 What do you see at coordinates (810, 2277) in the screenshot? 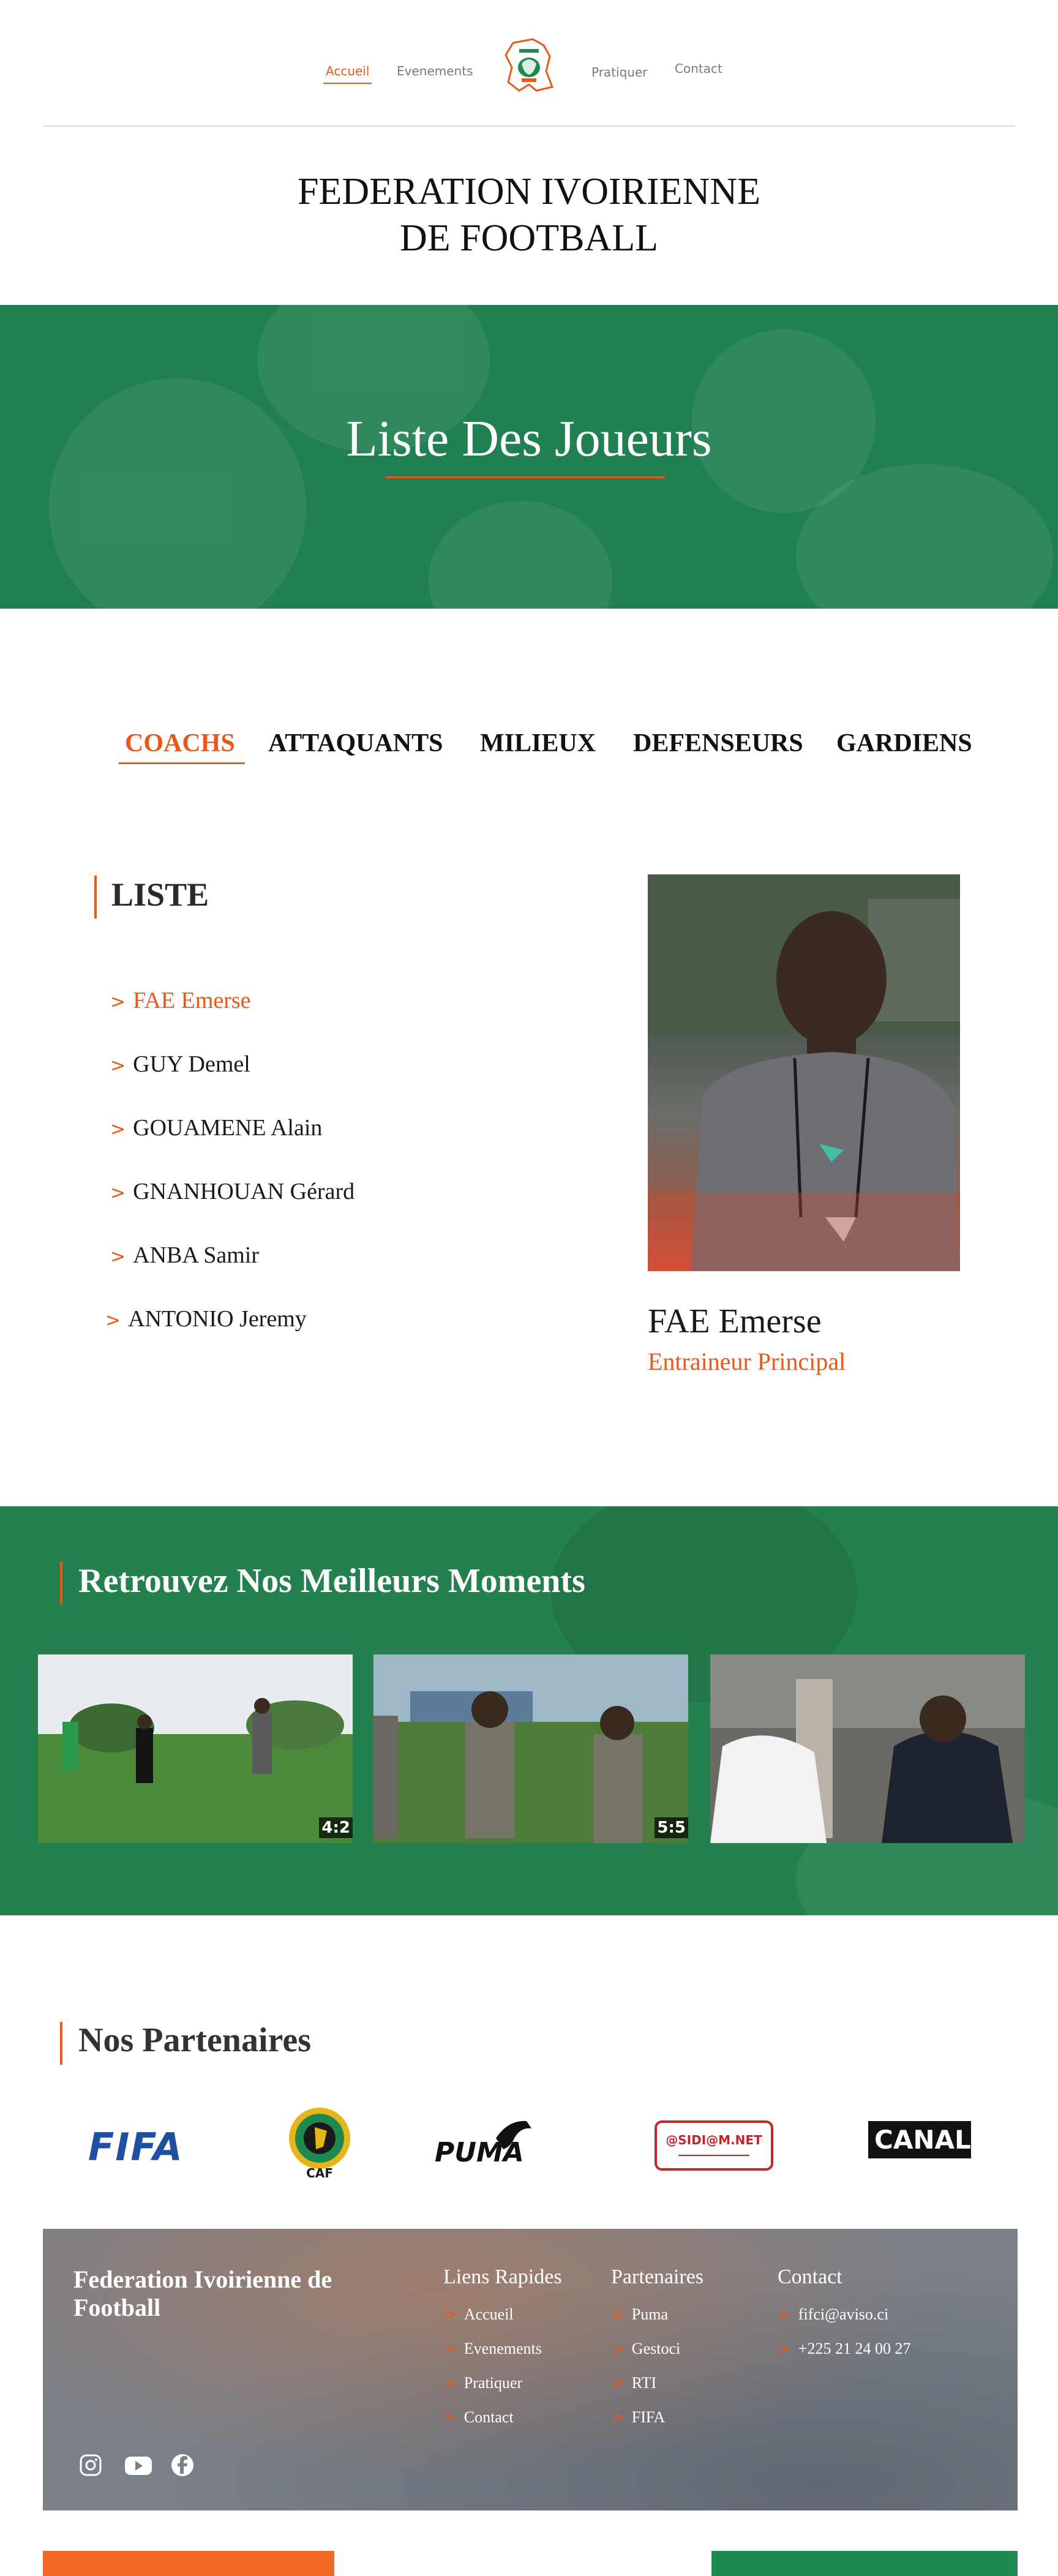
I see `footer-column-title: Contact` at bounding box center [810, 2277].